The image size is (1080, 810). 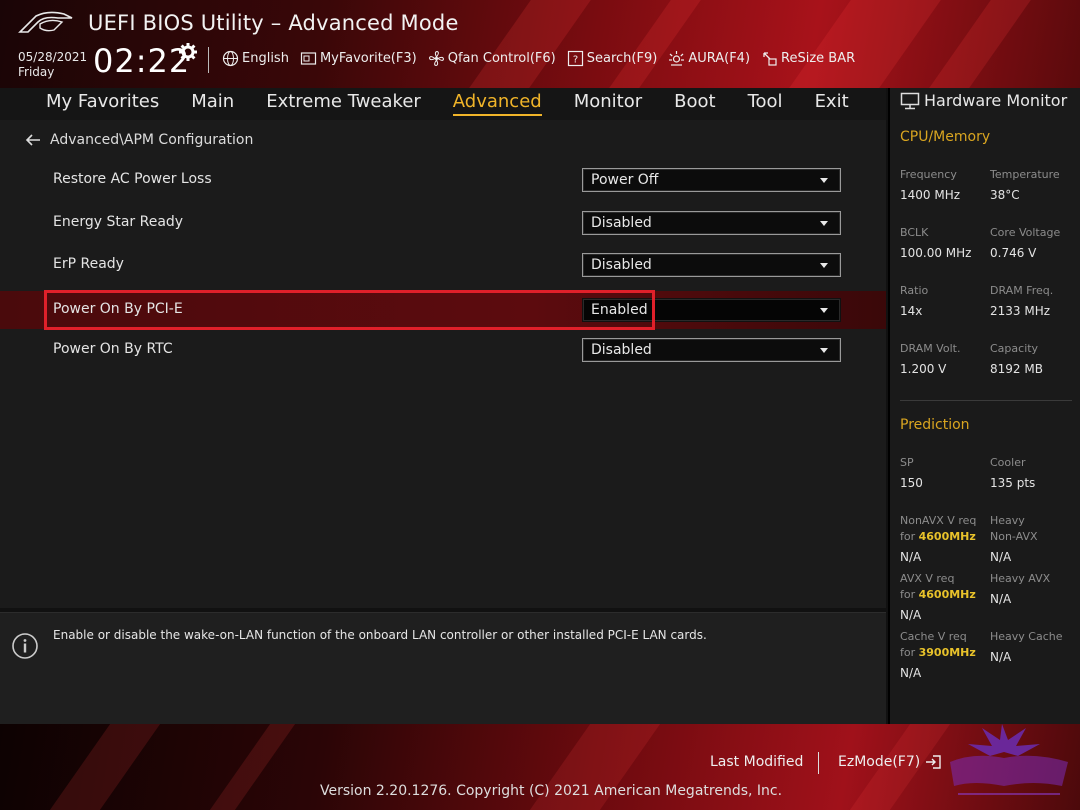 What do you see at coordinates (1009, 759) in the screenshot?
I see `watermark-logo-icon` at bounding box center [1009, 759].